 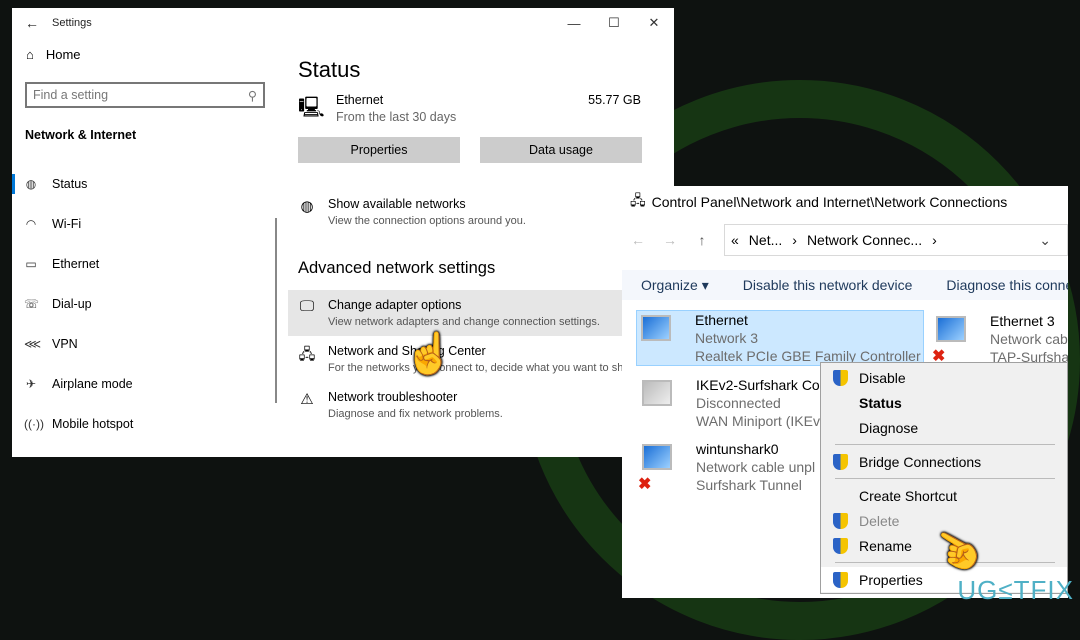 I want to click on maximize-button: ☐, so click(x=614, y=23).